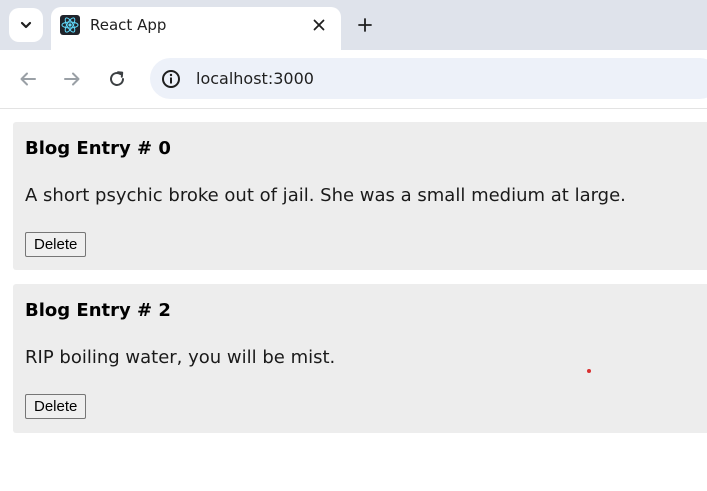  I want to click on site-info-button, so click(171, 79).